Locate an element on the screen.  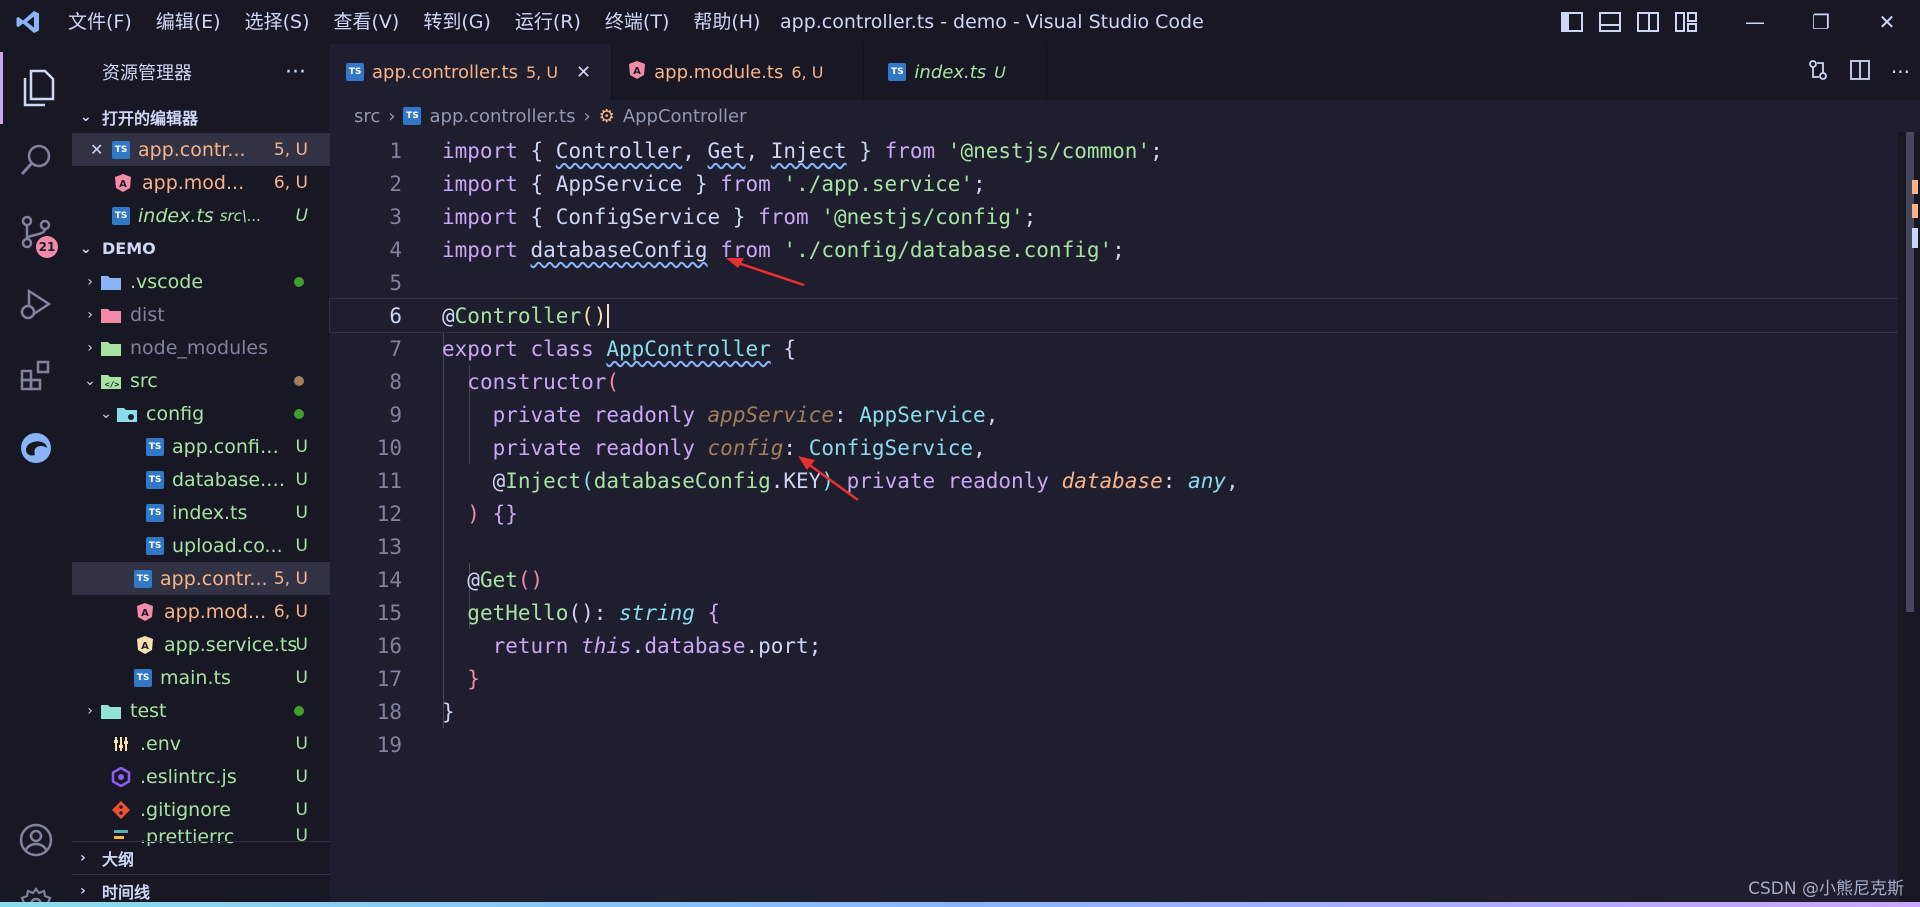
tree-file: TS database.c... U is located at coordinates (201, 479).